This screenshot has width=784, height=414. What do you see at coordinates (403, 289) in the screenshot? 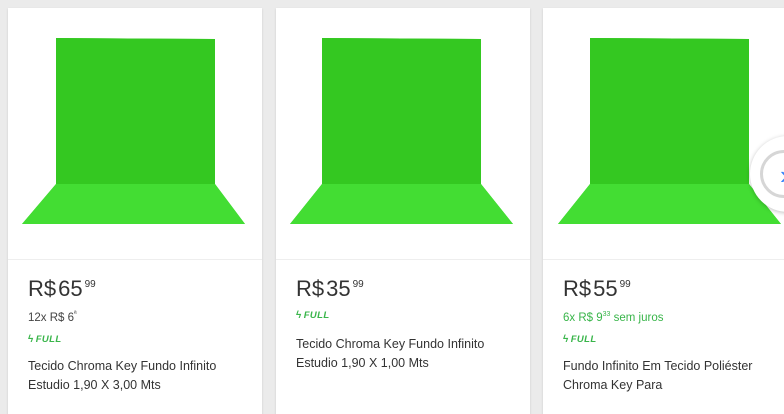
I see `product-price: R$ 35 99` at bounding box center [403, 289].